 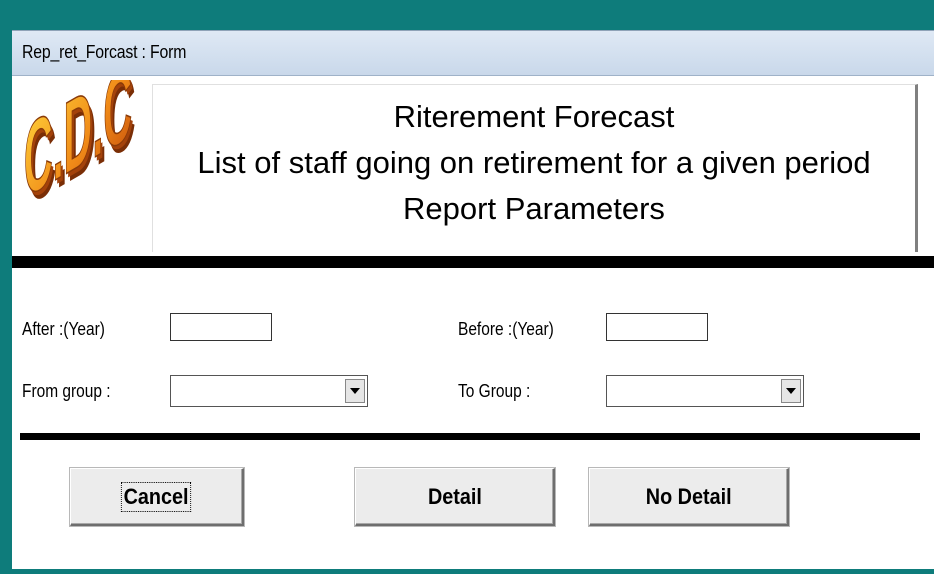 I want to click on to-group-label: To Group :, so click(x=494, y=391).